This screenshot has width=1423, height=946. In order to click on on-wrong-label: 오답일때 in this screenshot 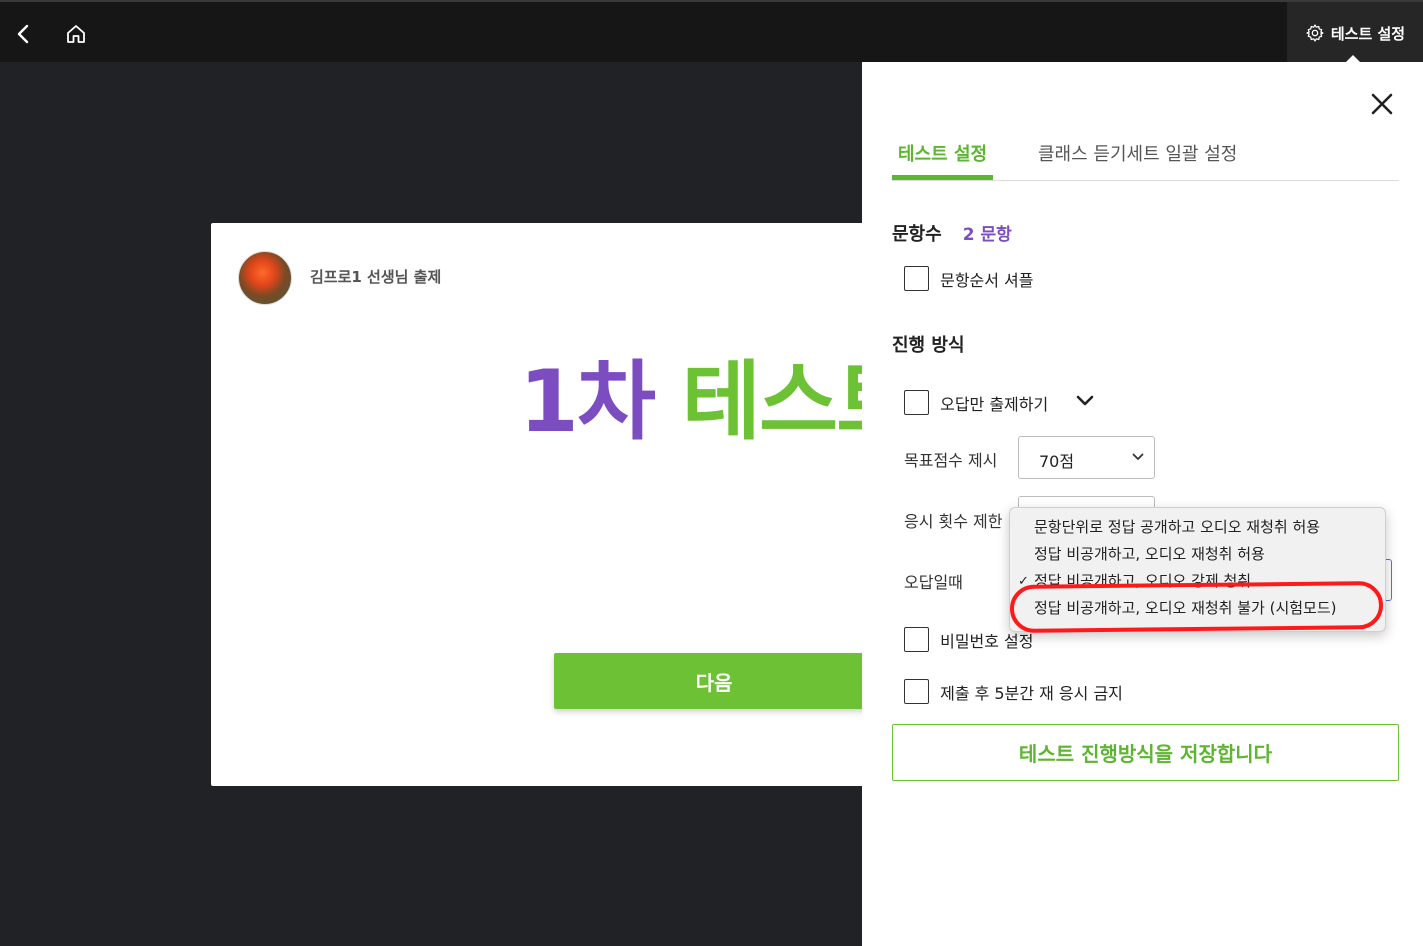, I will do `click(933, 582)`.